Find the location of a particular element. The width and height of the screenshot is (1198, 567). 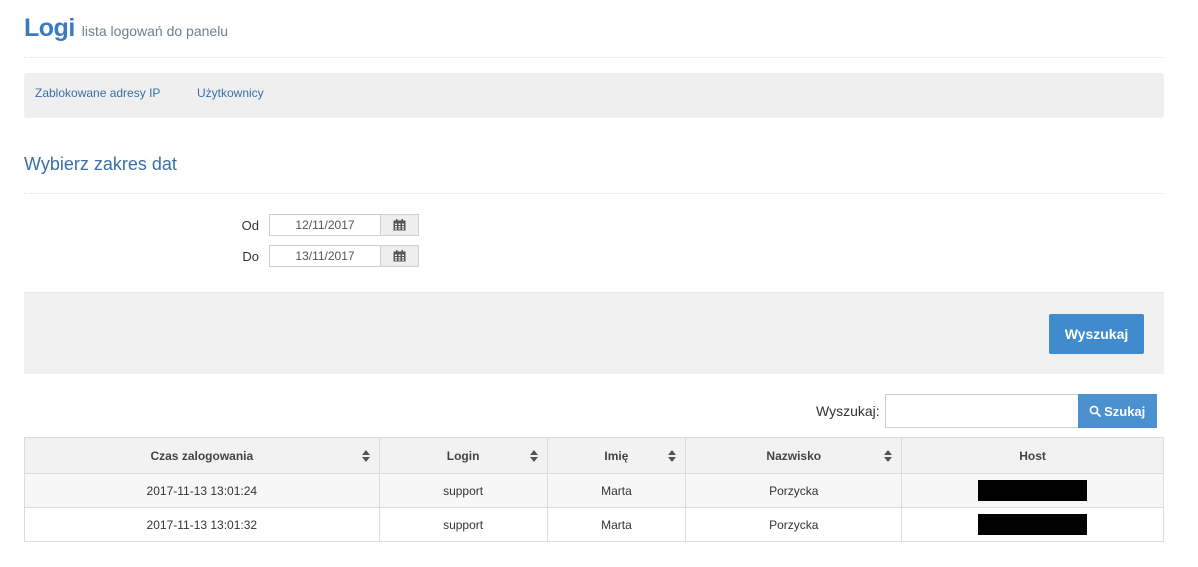

page-title: Logi is located at coordinates (49, 28).